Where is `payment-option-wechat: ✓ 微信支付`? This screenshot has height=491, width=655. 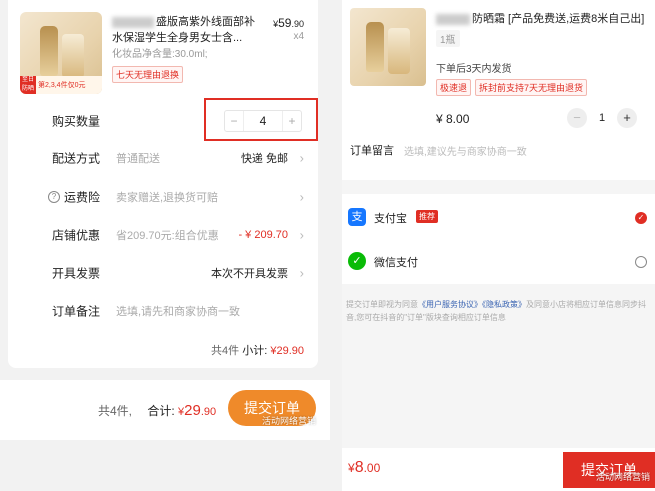 payment-option-wechat: ✓ 微信支付 is located at coordinates (498, 262).